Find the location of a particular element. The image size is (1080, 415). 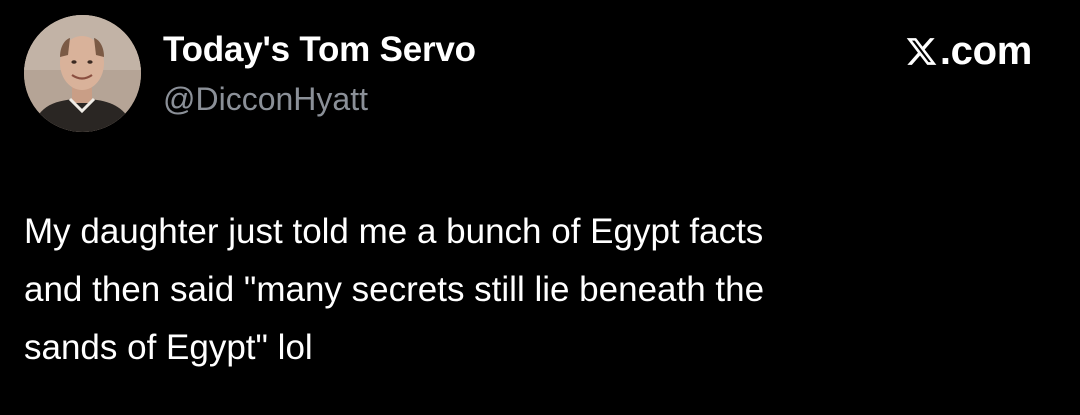

author-handle: @DicconHyatt is located at coordinates (265, 99).